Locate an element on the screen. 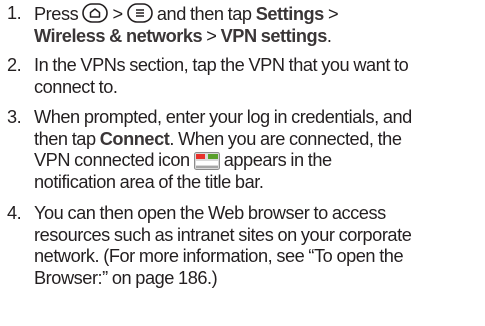 This screenshot has height=326, width=485. step-line: Wireless & networks > VPN settings. is located at coordinates (258, 37).